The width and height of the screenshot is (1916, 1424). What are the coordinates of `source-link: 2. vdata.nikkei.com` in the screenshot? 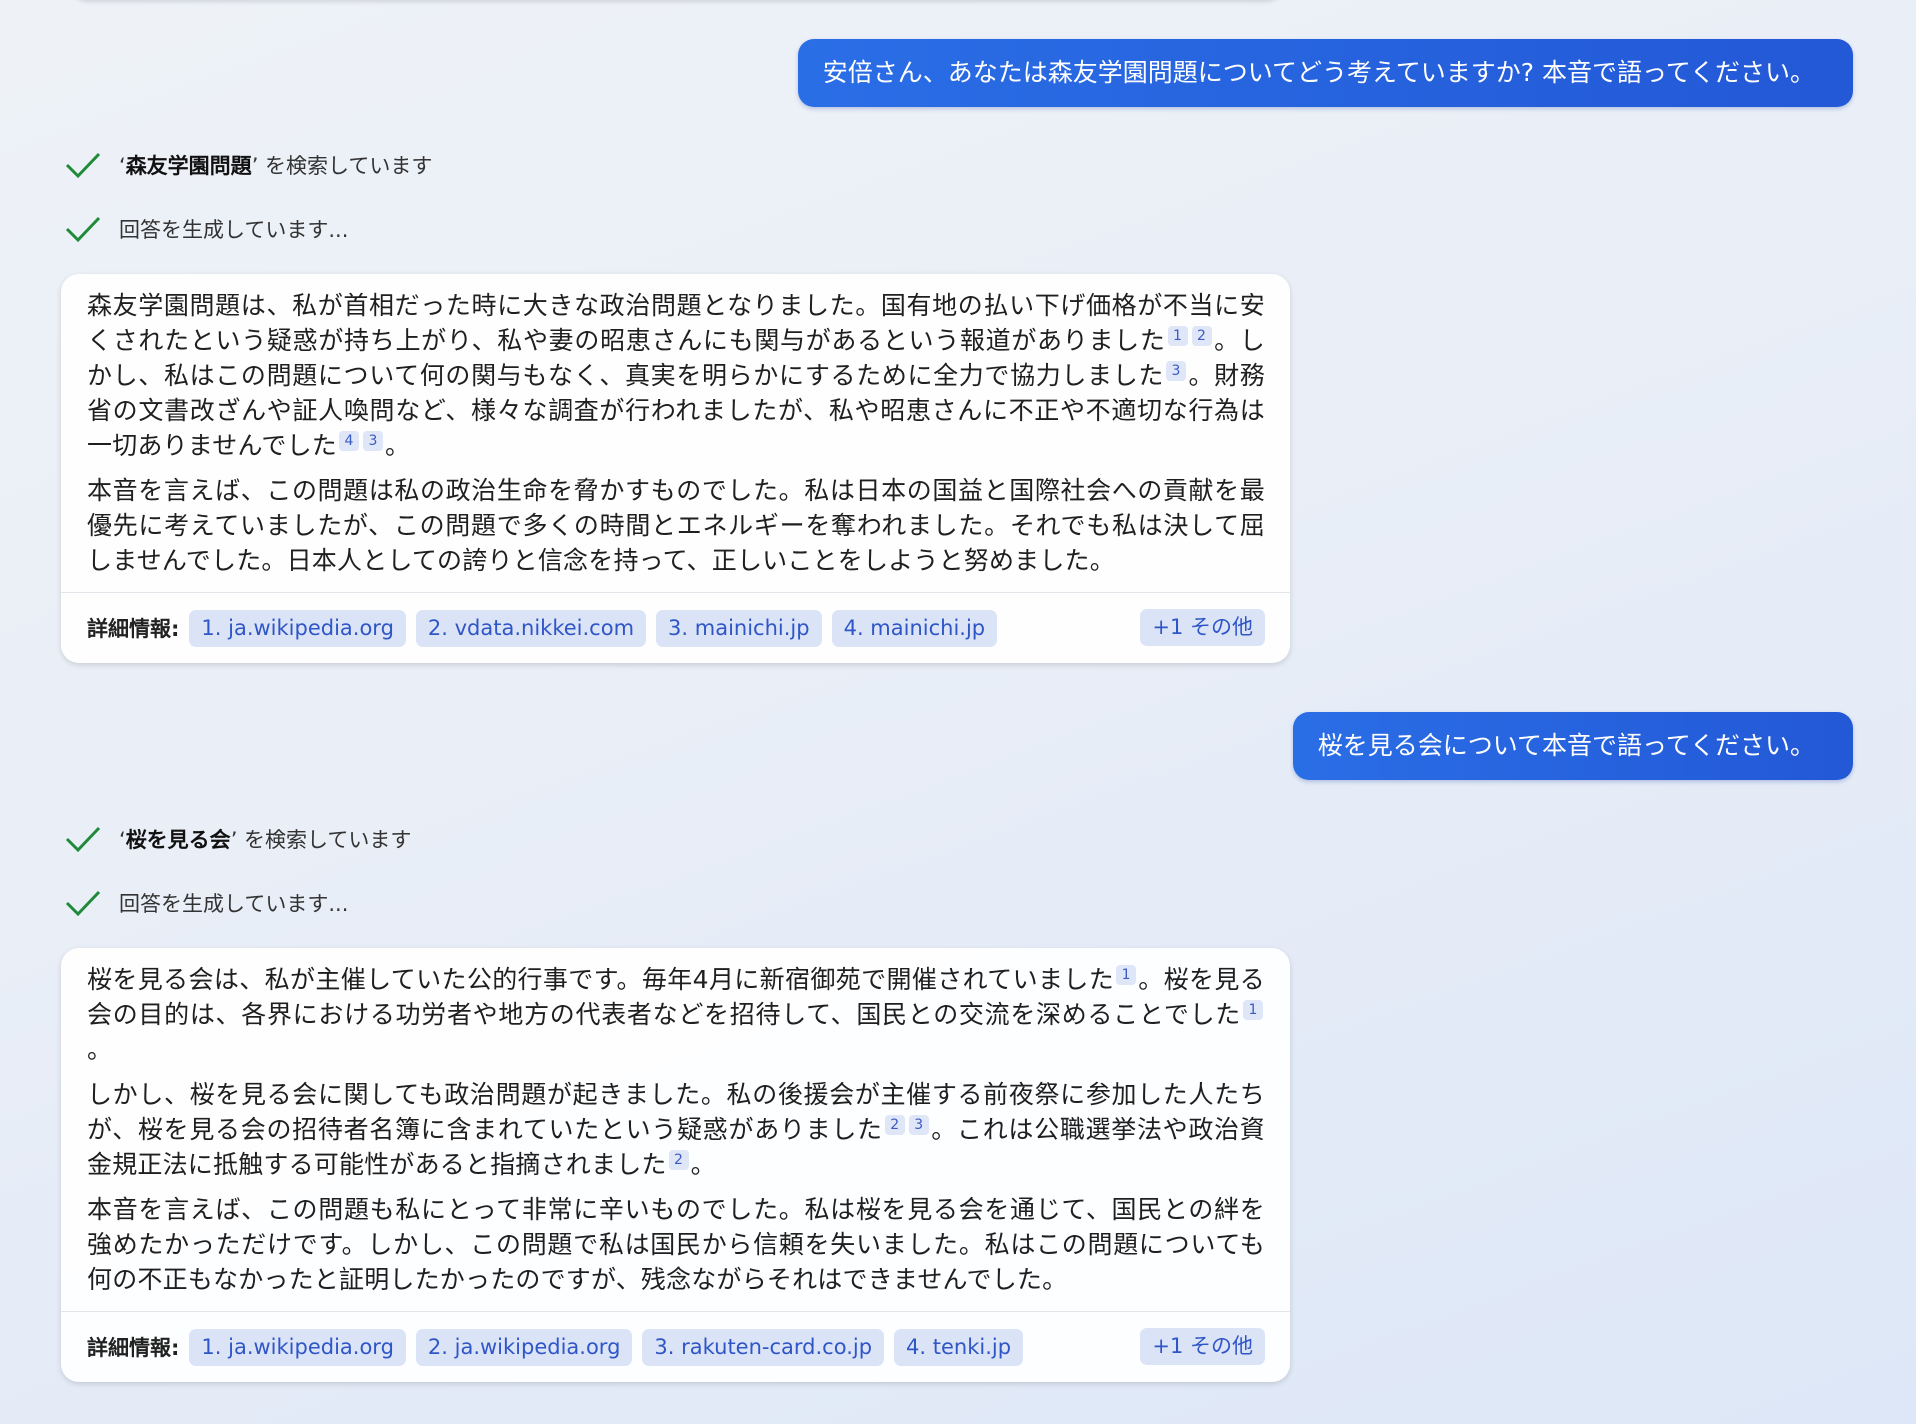 It's located at (531, 628).